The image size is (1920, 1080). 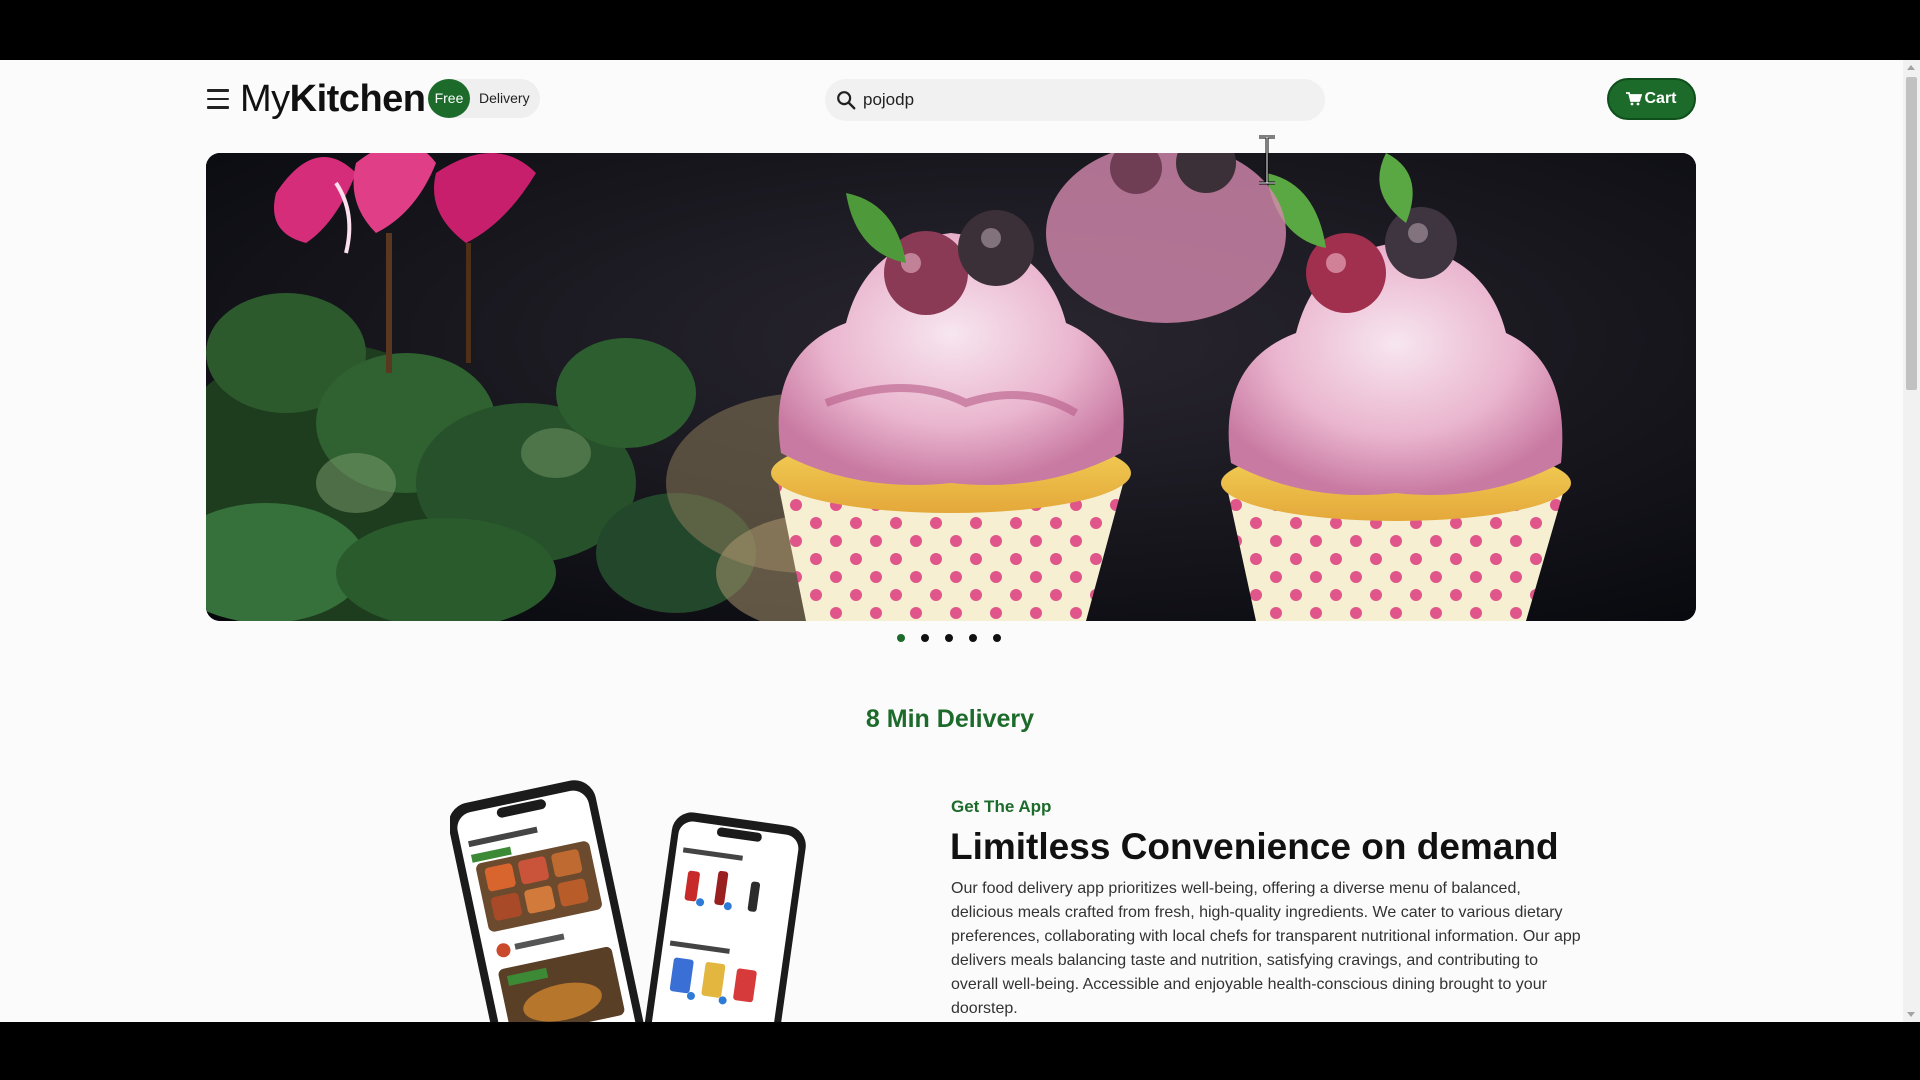 I want to click on search-icon, so click(x=846, y=100).